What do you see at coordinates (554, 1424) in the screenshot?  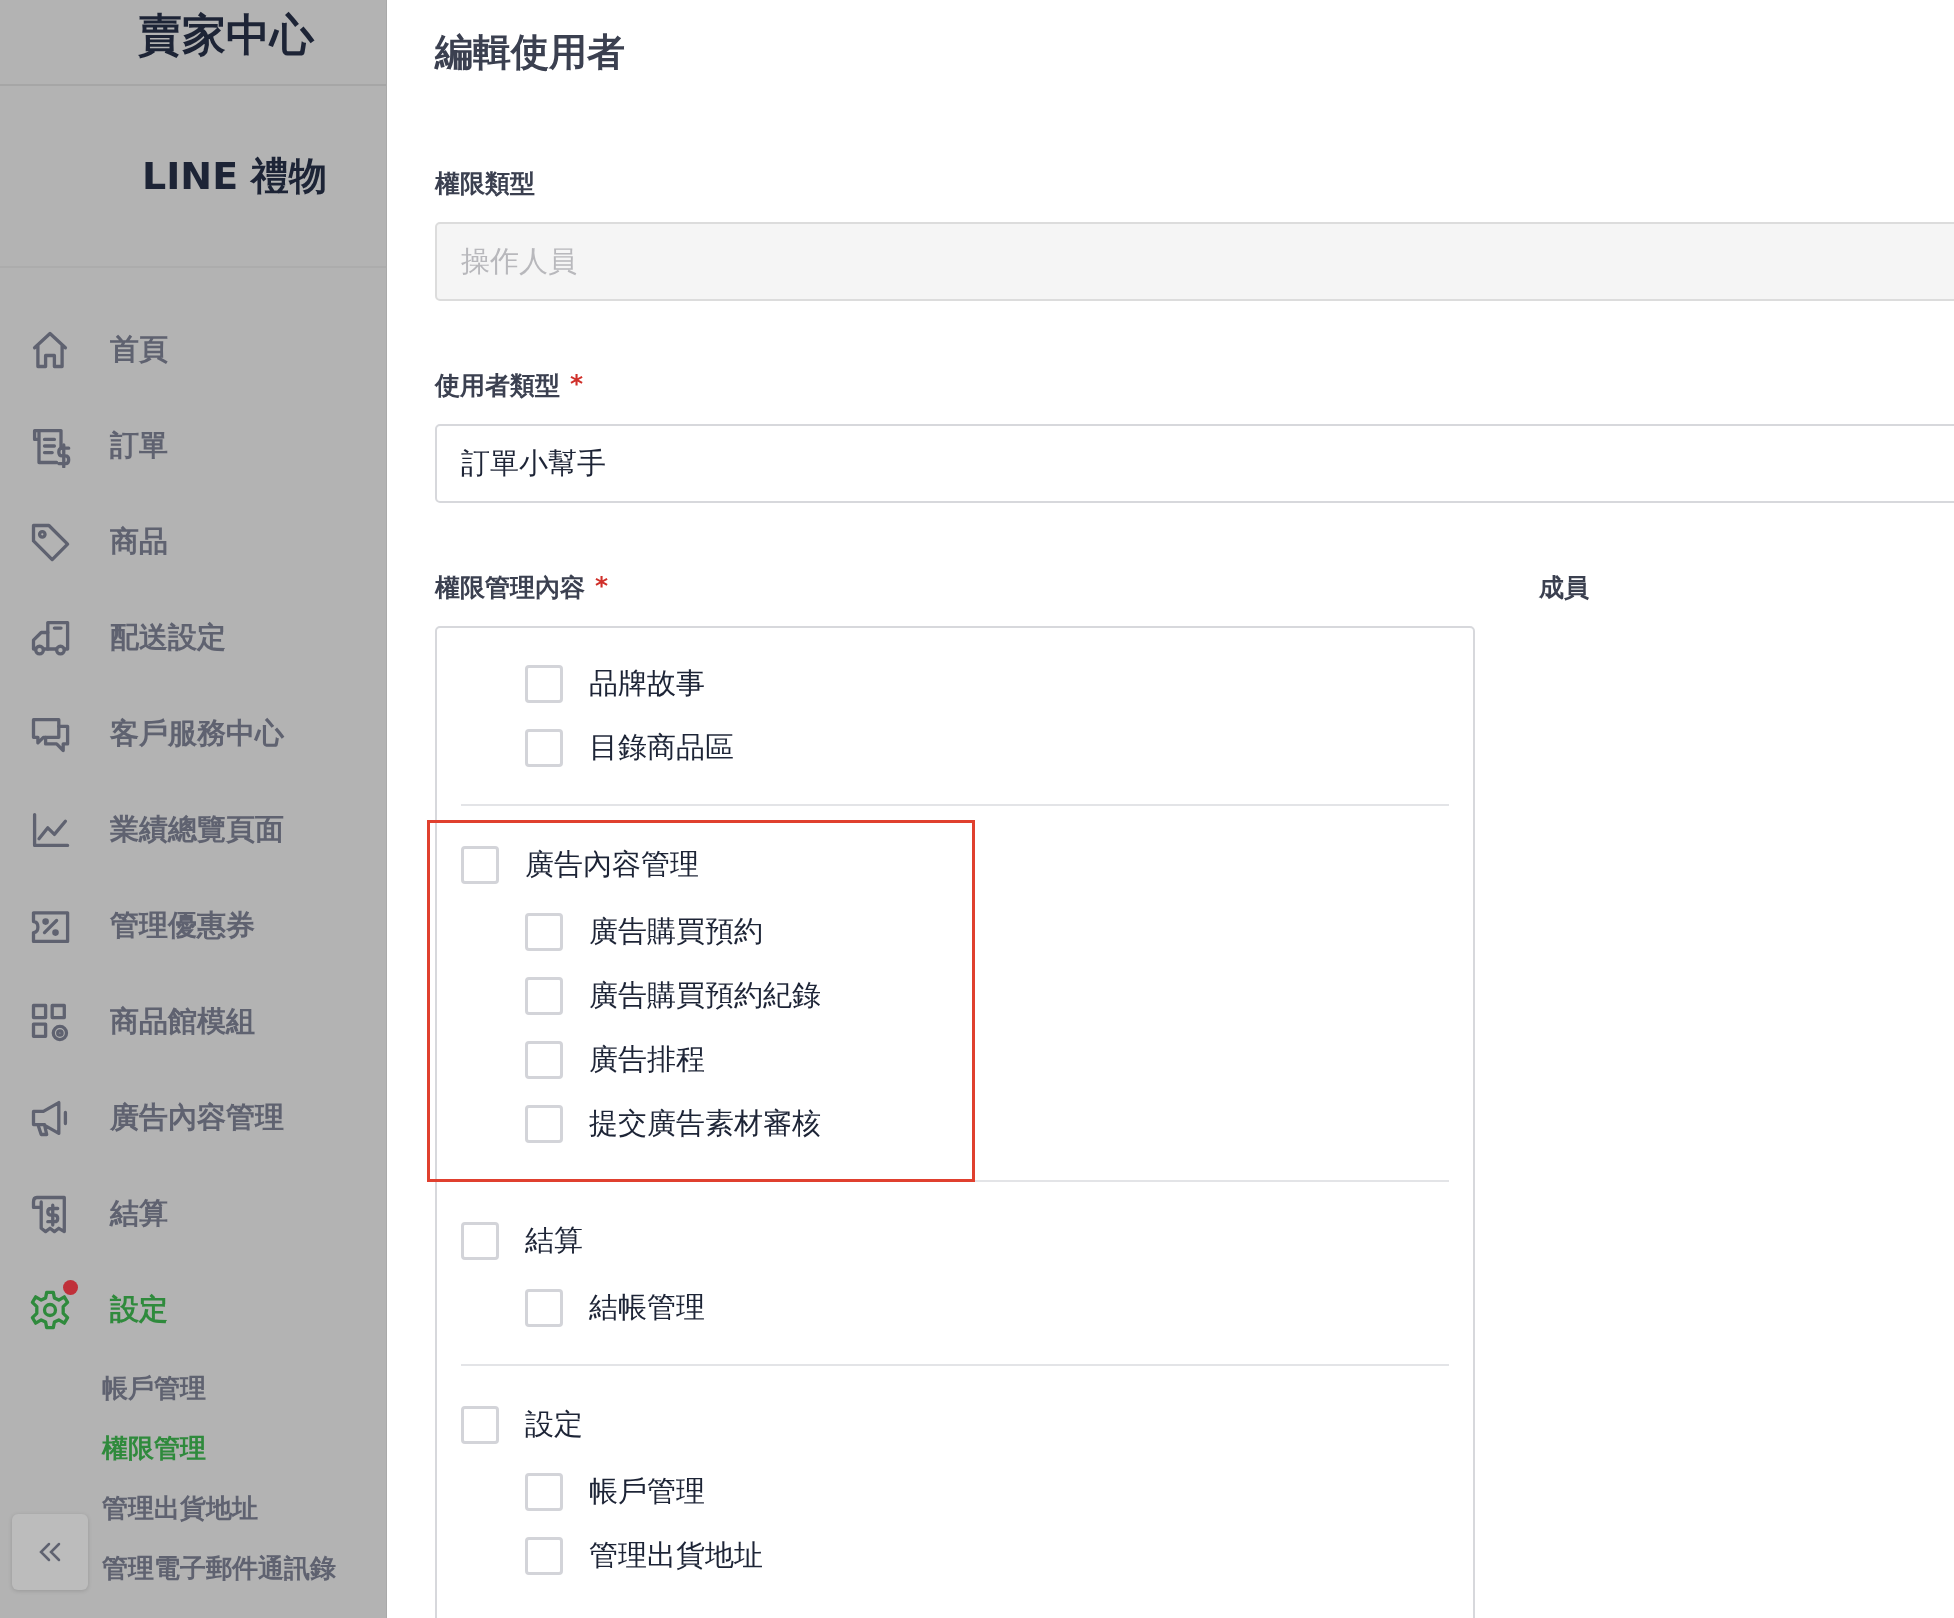 I see `checkbox-label: 設定` at bounding box center [554, 1424].